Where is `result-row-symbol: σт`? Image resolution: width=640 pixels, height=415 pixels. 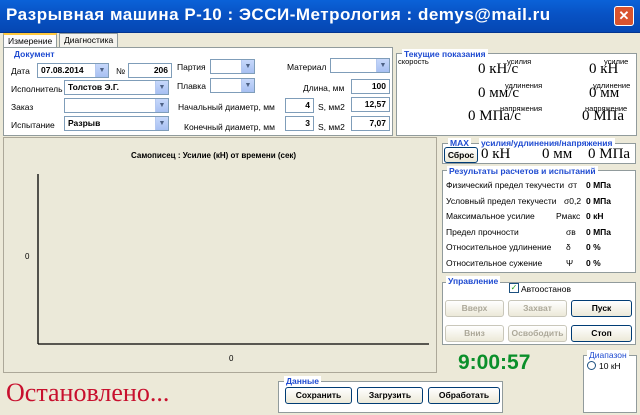
result-row-symbol: σт is located at coordinates (573, 185).